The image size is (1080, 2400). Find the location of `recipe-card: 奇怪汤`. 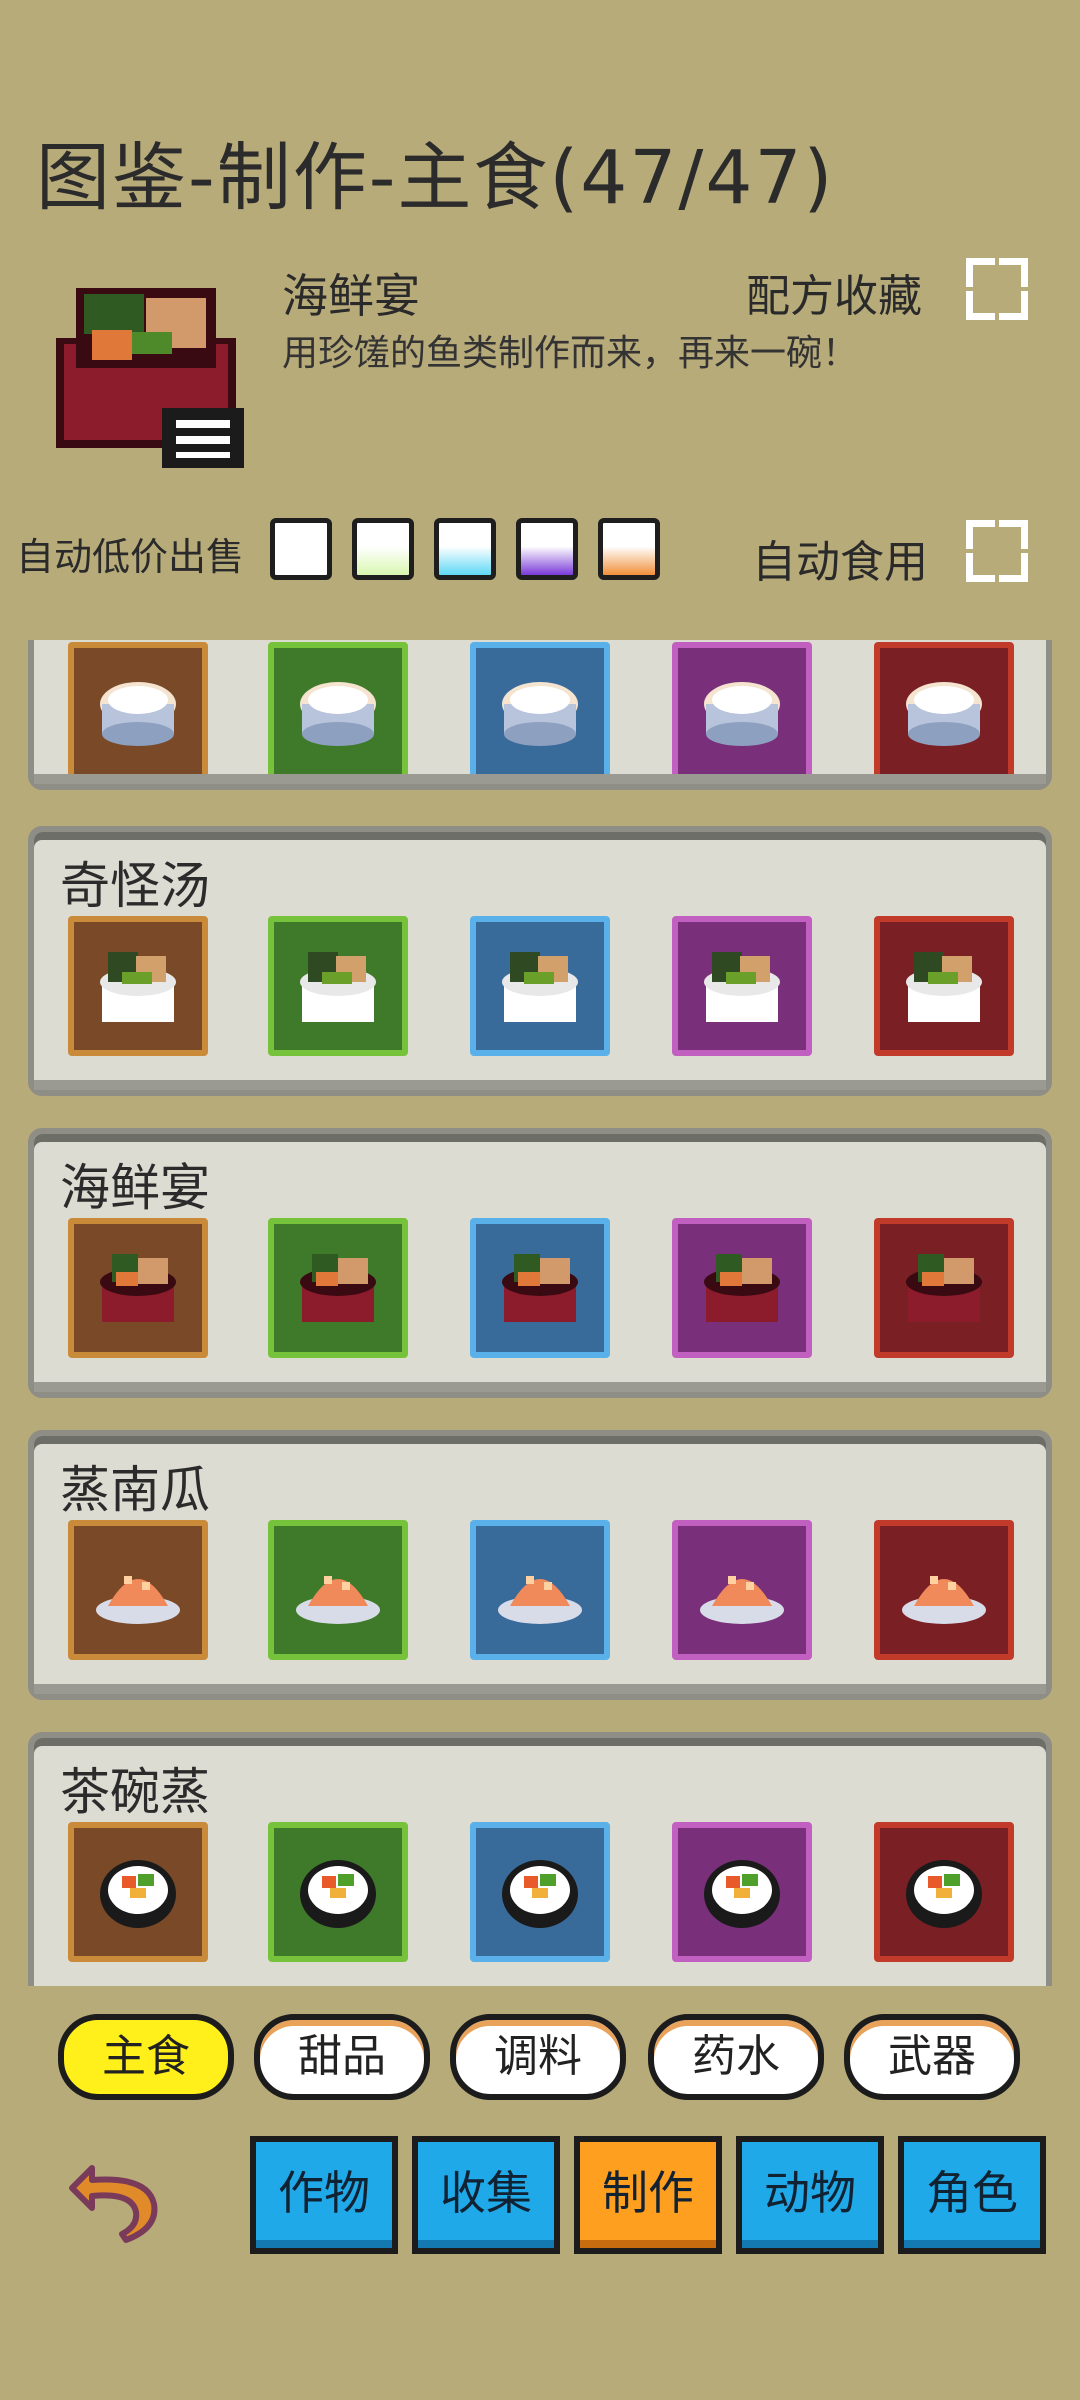

recipe-card: 奇怪汤 is located at coordinates (540, 961).